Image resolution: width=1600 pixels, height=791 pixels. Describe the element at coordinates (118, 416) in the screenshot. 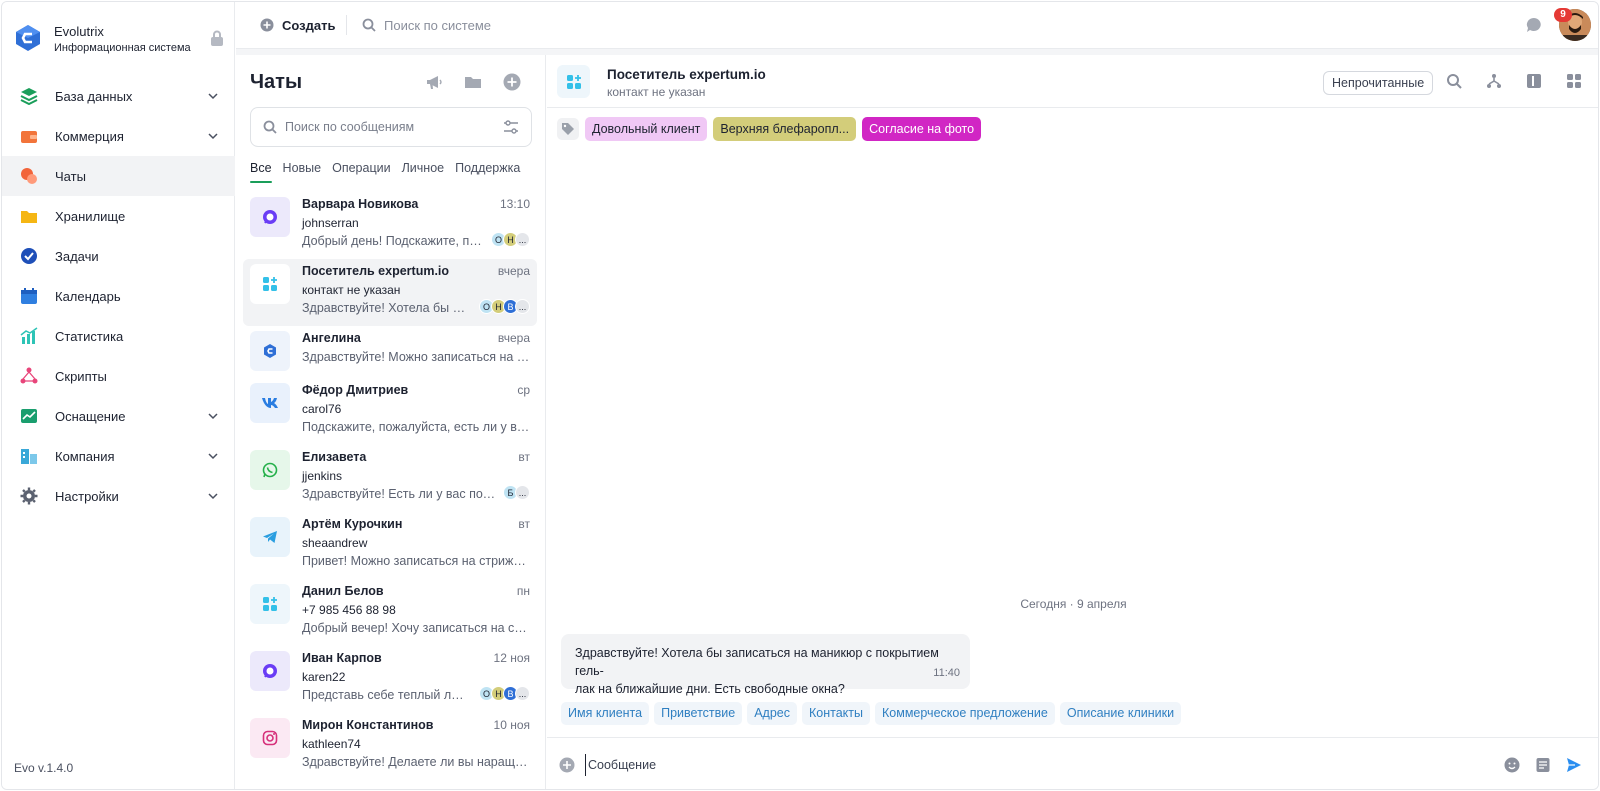

I see `sidebar-item-equipment: Оснащение` at that location.